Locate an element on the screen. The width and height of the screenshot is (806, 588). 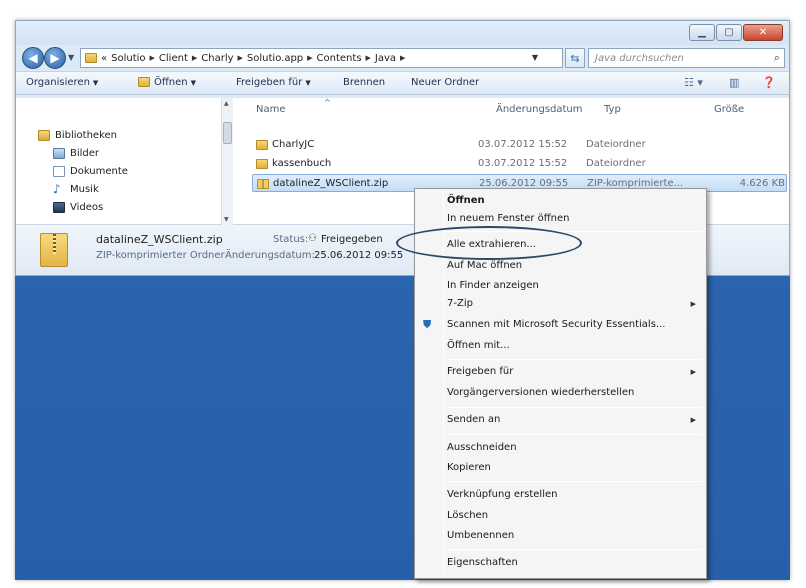
menu-item-copy: Kopieren is located at coordinates (469, 467).